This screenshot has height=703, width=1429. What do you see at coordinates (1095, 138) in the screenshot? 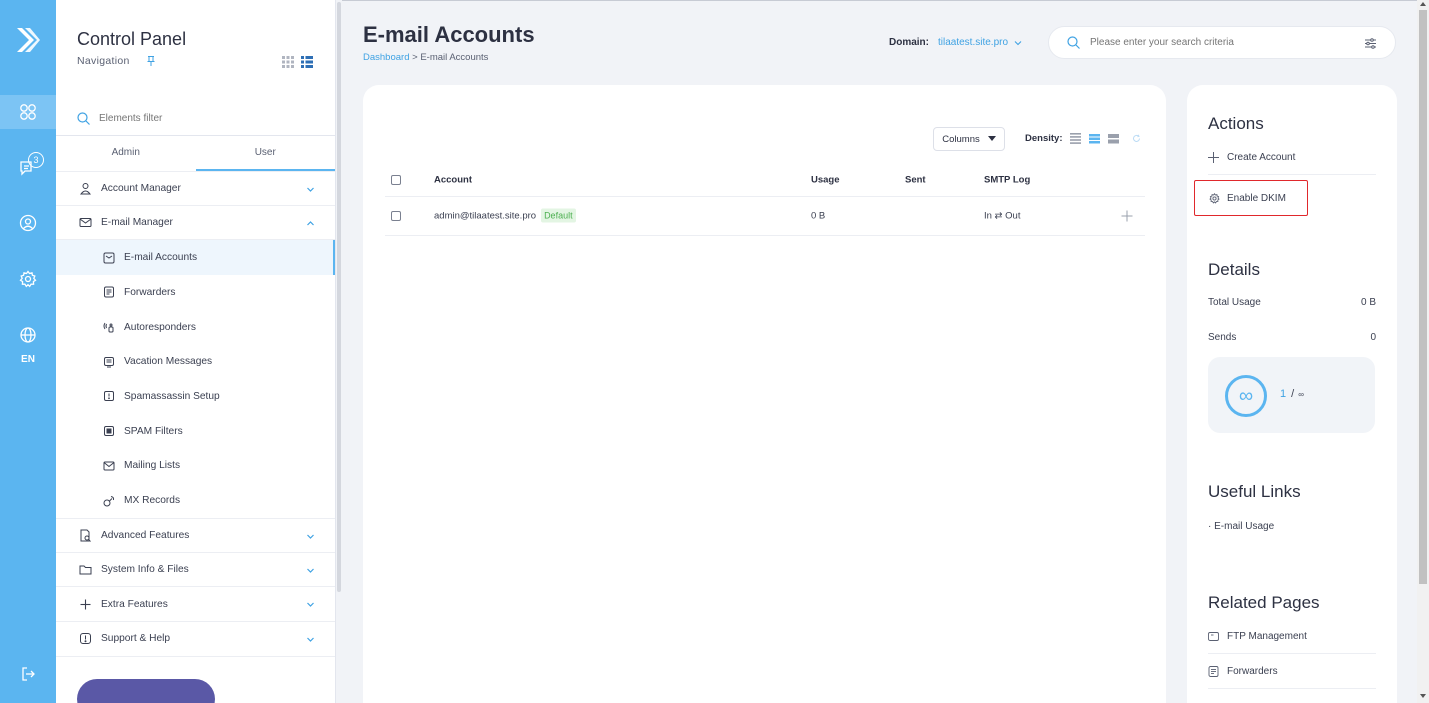
I see `density-standard-icon` at bounding box center [1095, 138].